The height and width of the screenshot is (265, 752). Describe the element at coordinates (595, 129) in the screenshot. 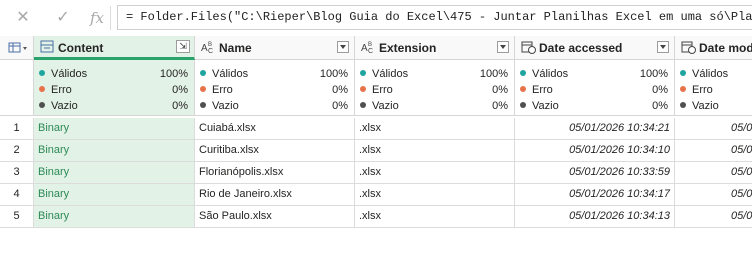

I see `date-accessed-cell: 05/01/2026 10:34:21` at that location.